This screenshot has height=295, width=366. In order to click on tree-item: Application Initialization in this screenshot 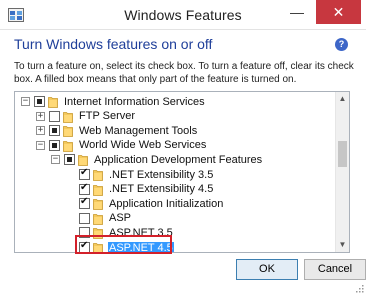, I will do `click(151, 203)`.